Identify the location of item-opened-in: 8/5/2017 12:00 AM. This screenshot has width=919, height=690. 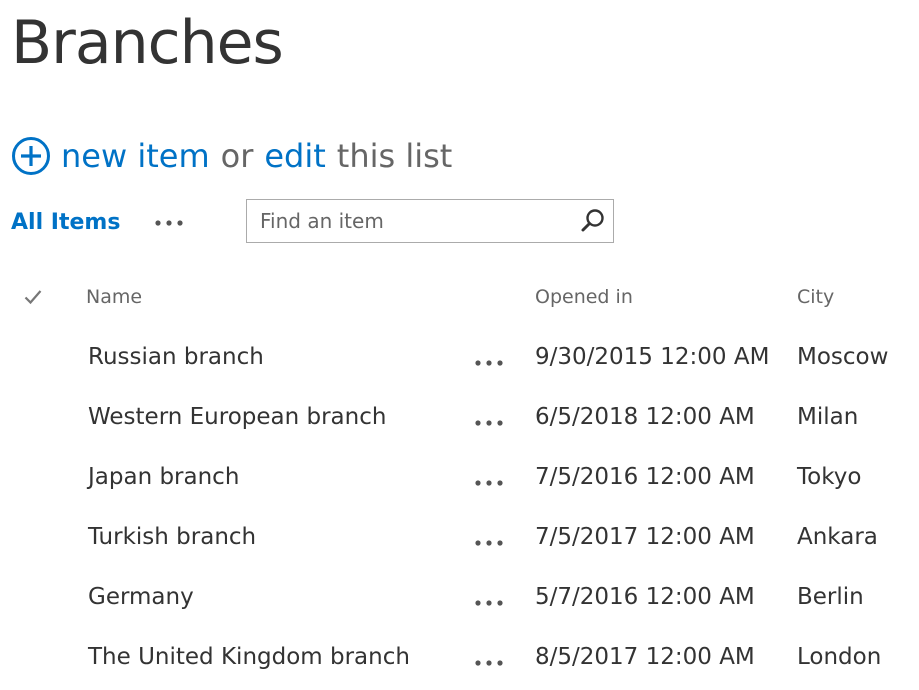
(645, 657).